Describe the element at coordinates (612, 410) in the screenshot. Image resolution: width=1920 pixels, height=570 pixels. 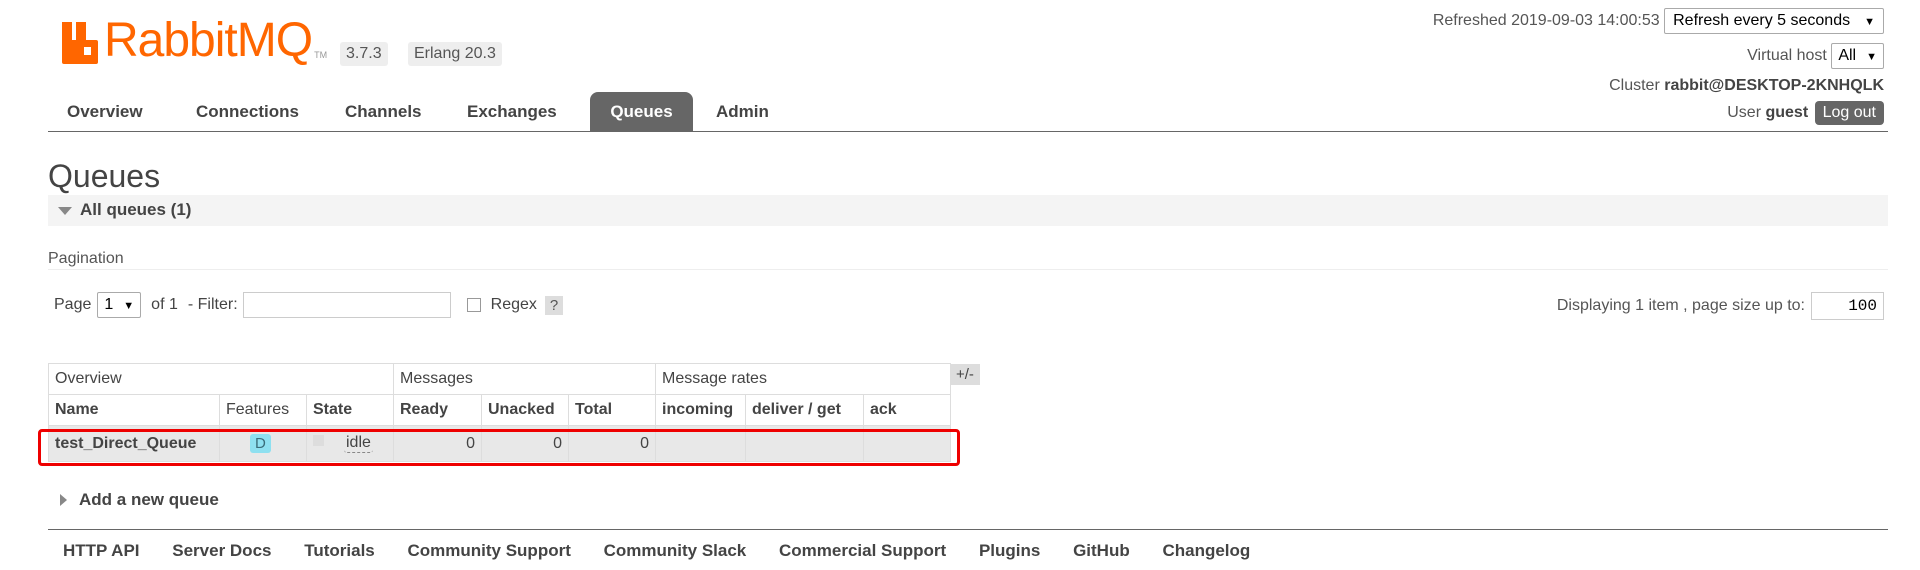
I see `col-total: Total` at that location.